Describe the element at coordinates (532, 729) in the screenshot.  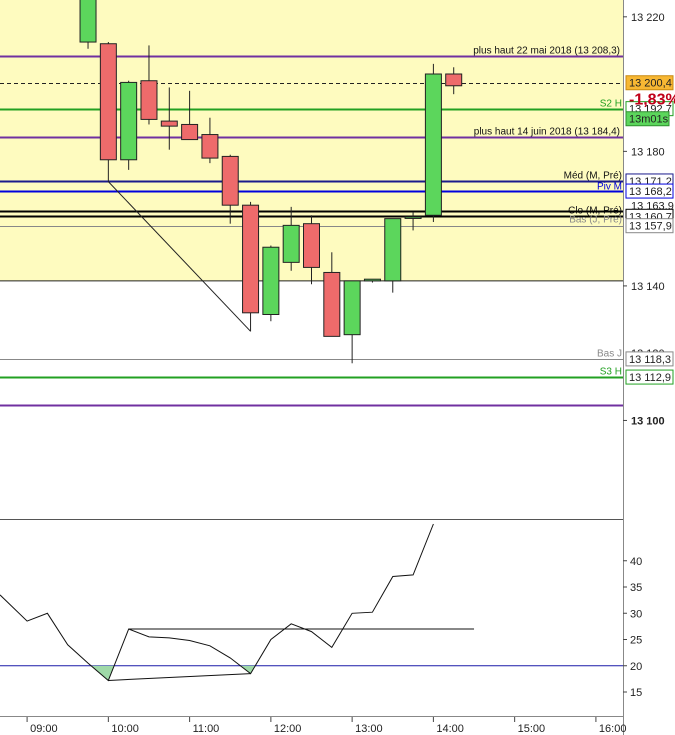
I see `time-tick-label: 15:00` at that location.